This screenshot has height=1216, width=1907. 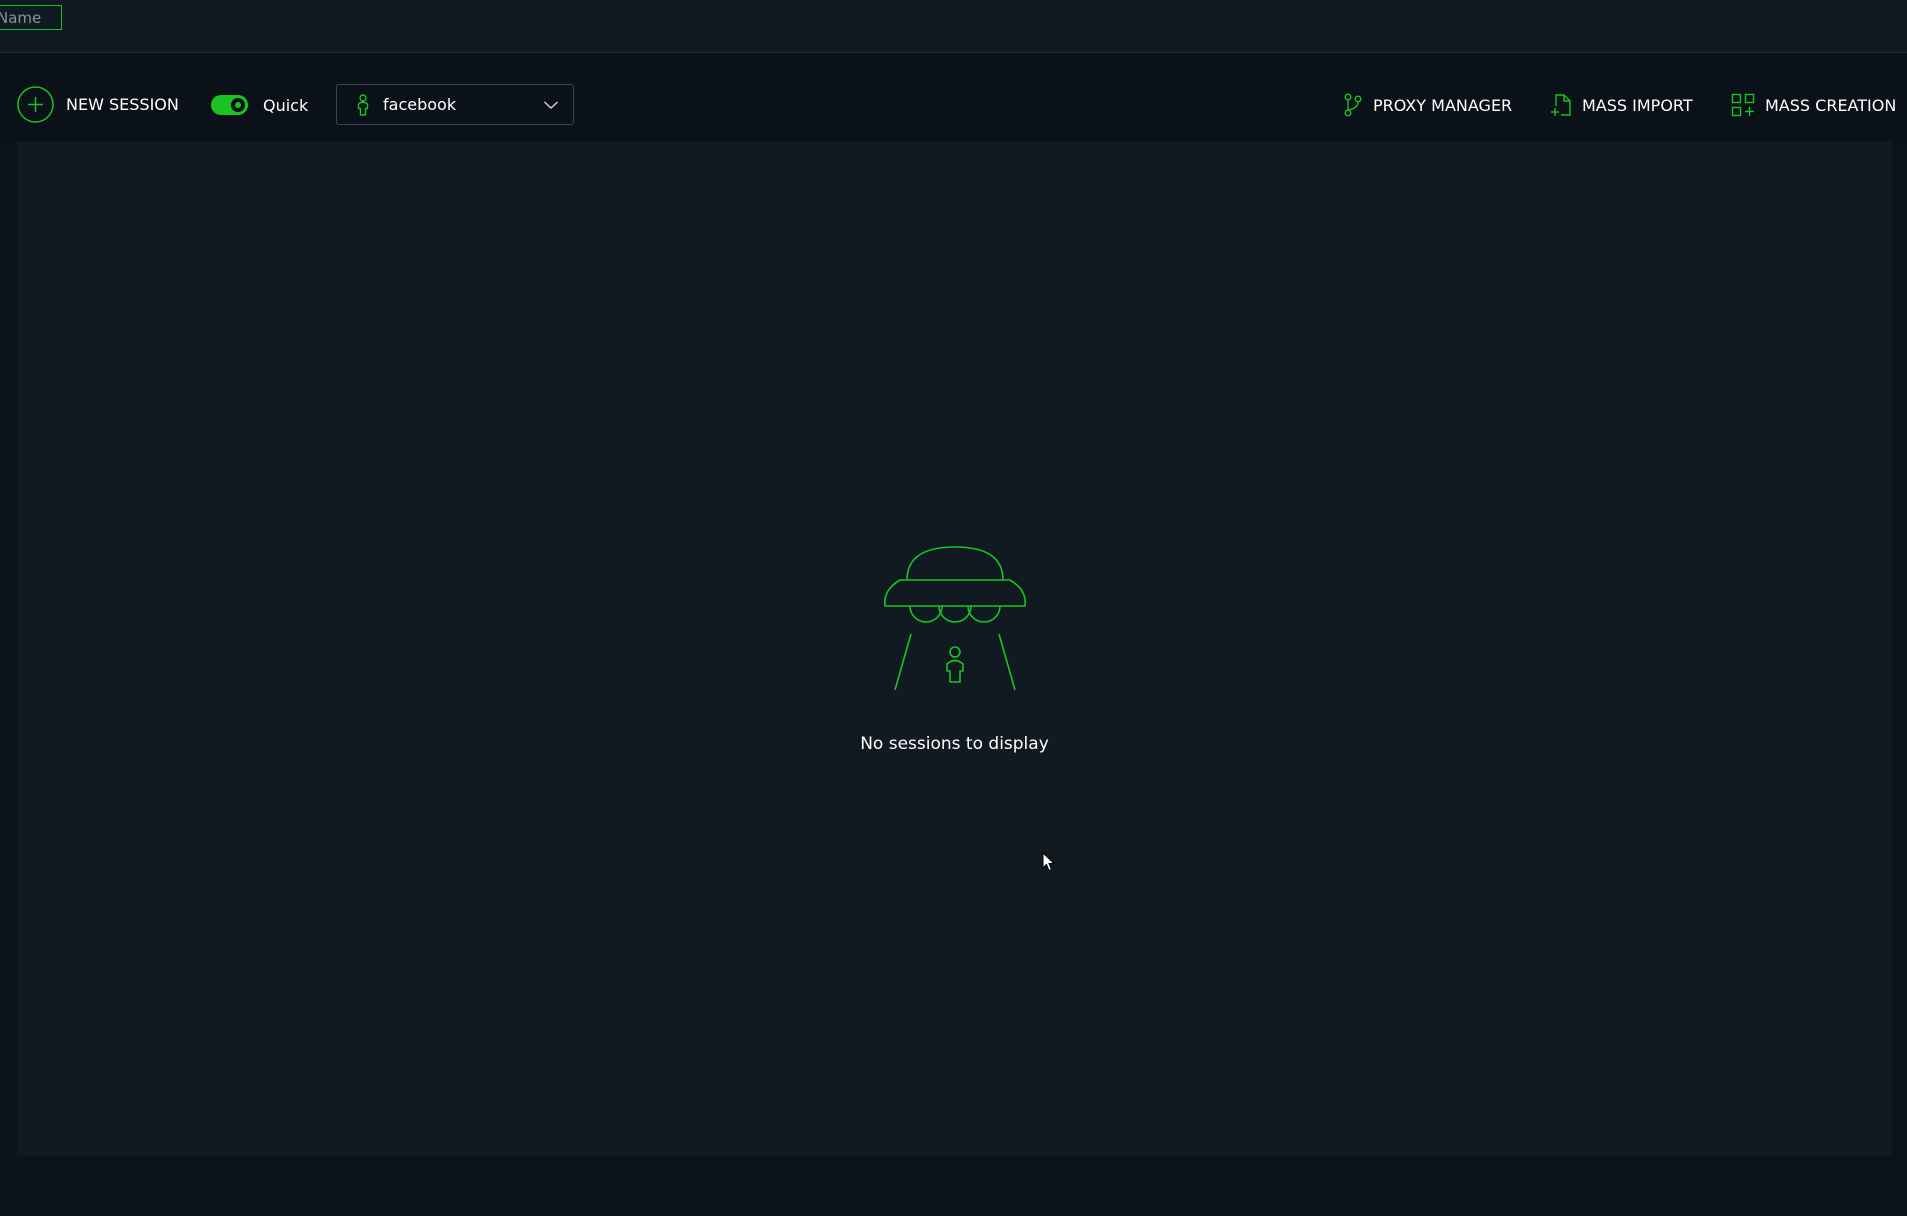 What do you see at coordinates (954, 618) in the screenshot?
I see `ufo-abduction-icon` at bounding box center [954, 618].